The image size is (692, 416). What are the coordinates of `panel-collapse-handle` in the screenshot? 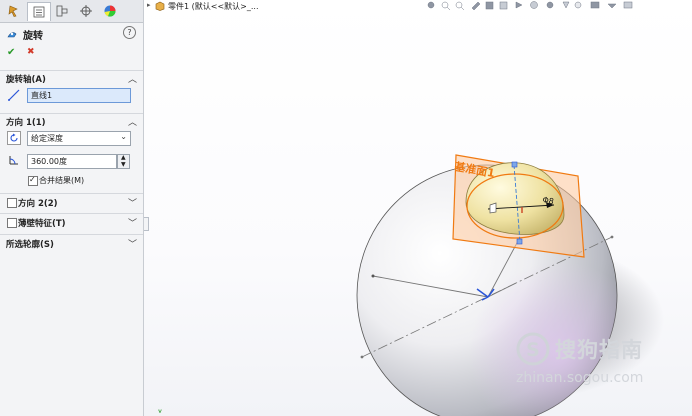 It's located at (146, 224).